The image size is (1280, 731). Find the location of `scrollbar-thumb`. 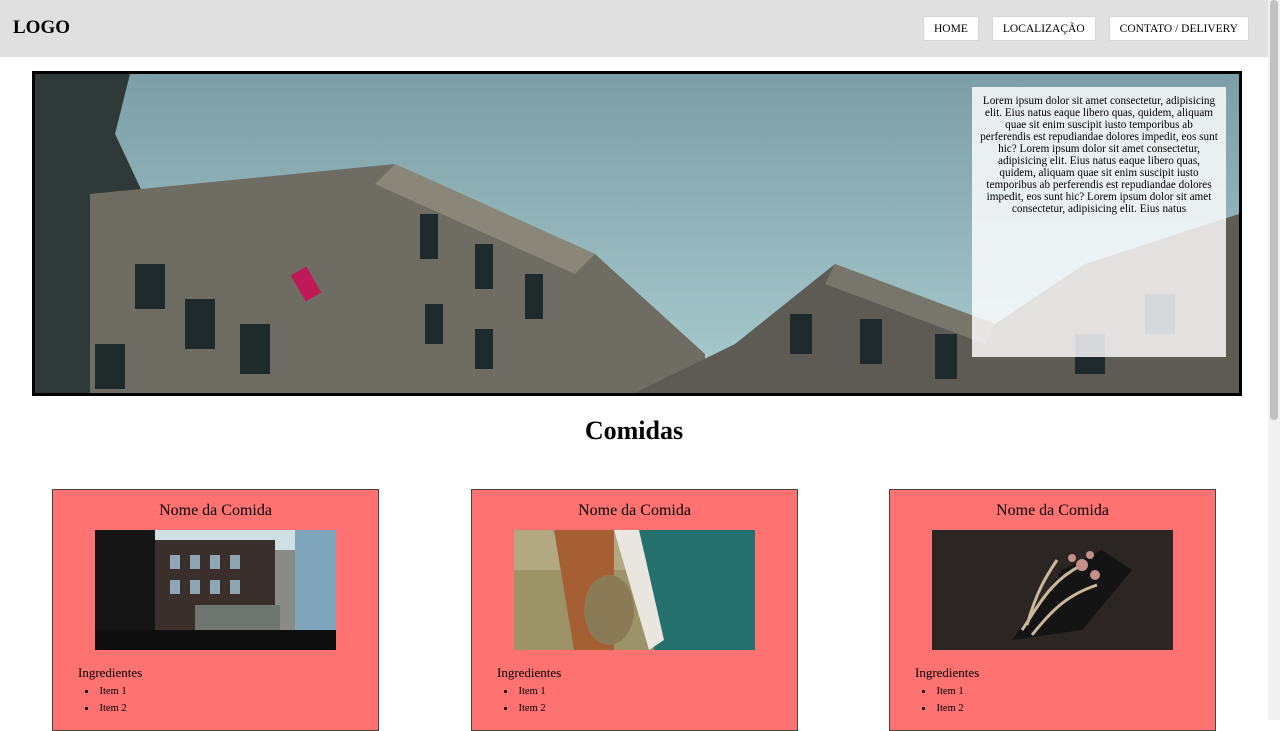

scrollbar-thumb is located at coordinates (1274, 210).